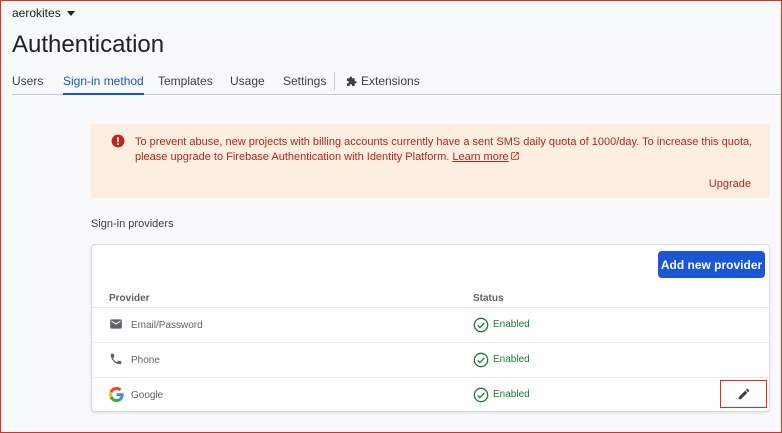  Describe the element at coordinates (185, 84) in the screenshot. I see `tab-templates: Templates` at that location.